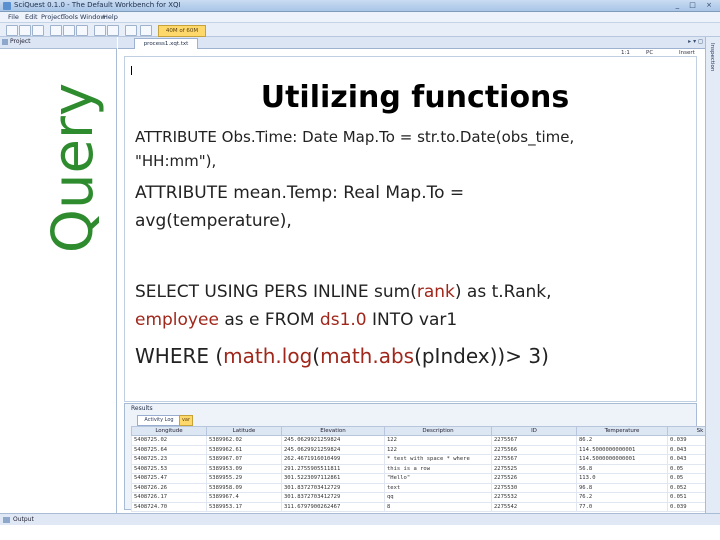  What do you see at coordinates (186, 420) in the screenshot?
I see `tab-var: var` at bounding box center [186, 420].